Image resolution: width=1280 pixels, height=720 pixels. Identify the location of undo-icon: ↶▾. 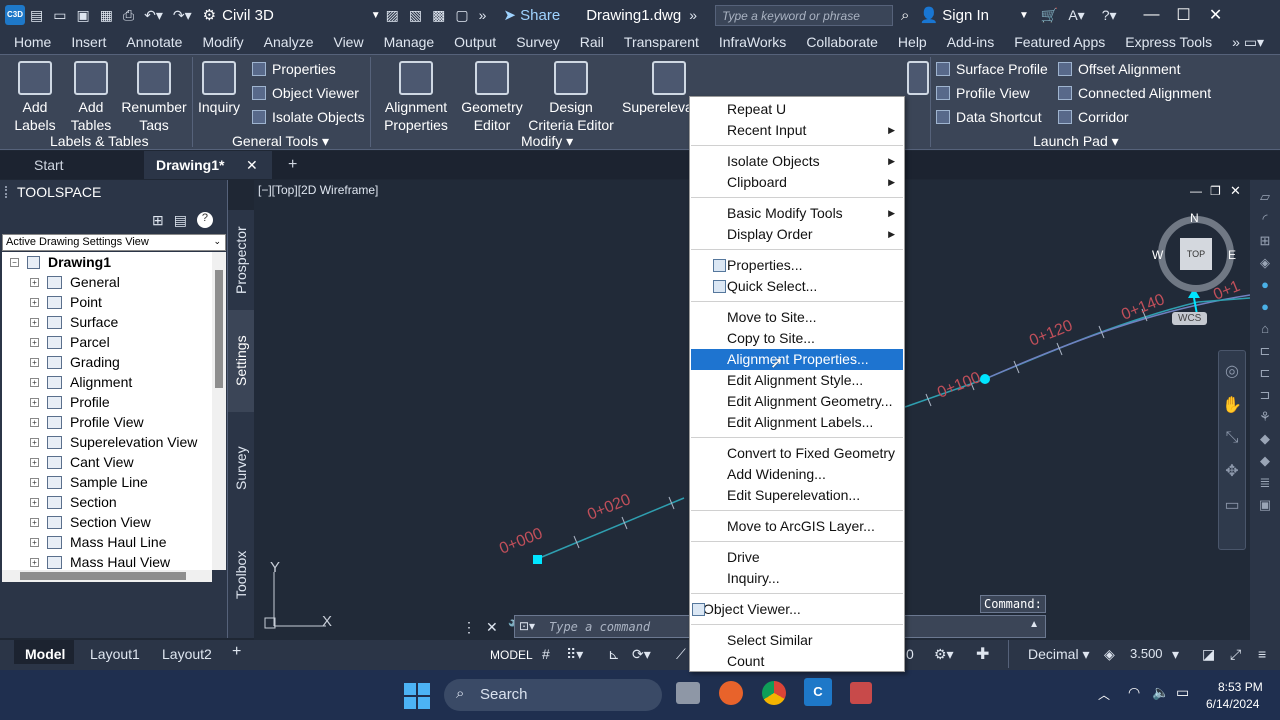
(153, 15).